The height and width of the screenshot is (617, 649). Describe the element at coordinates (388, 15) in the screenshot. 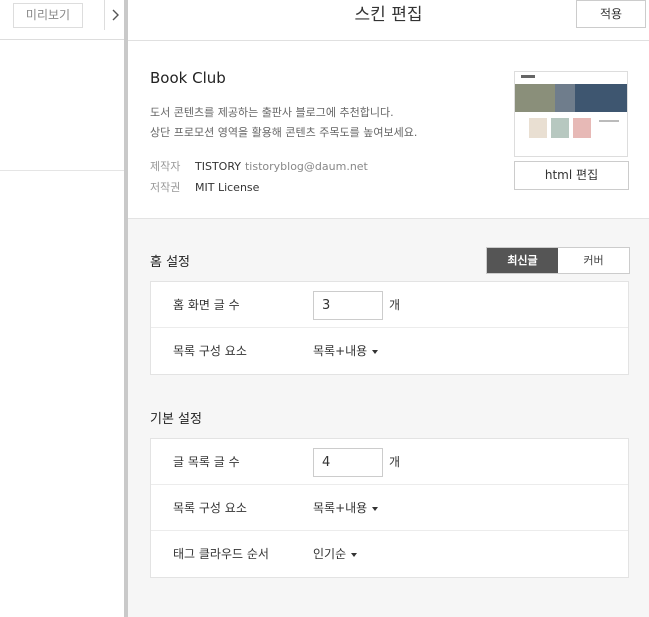

I see `page-title: 스킨 편집` at that location.